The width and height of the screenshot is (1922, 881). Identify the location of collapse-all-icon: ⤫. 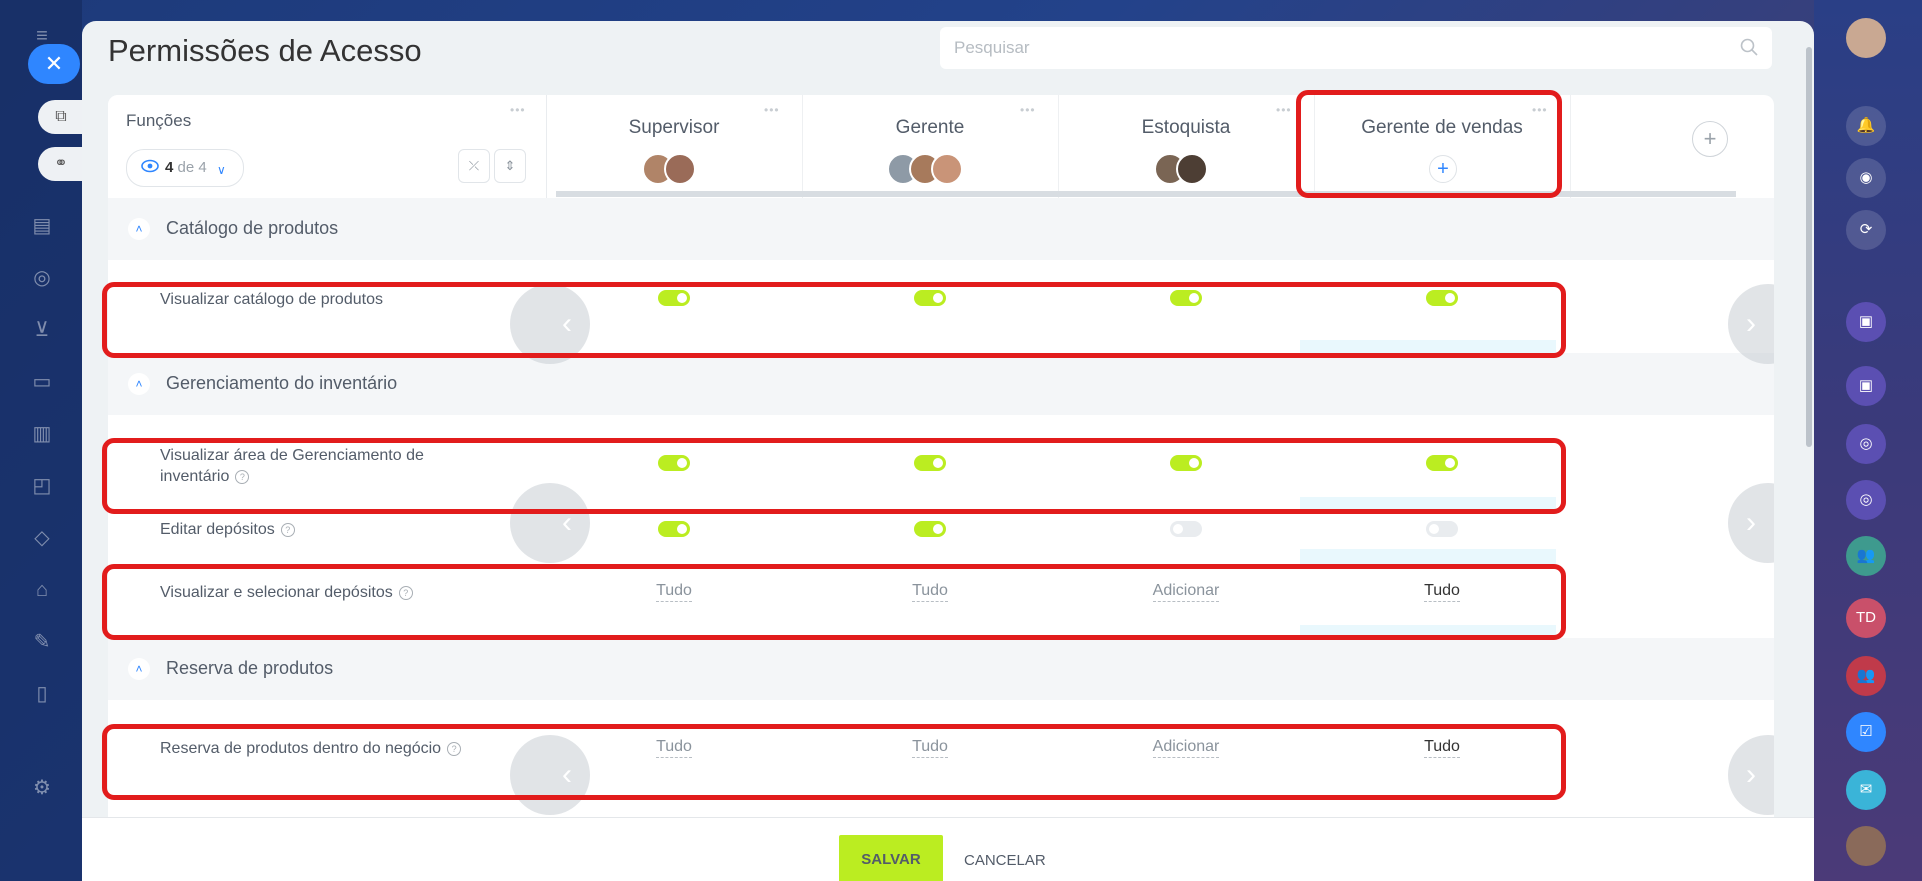
(474, 166).